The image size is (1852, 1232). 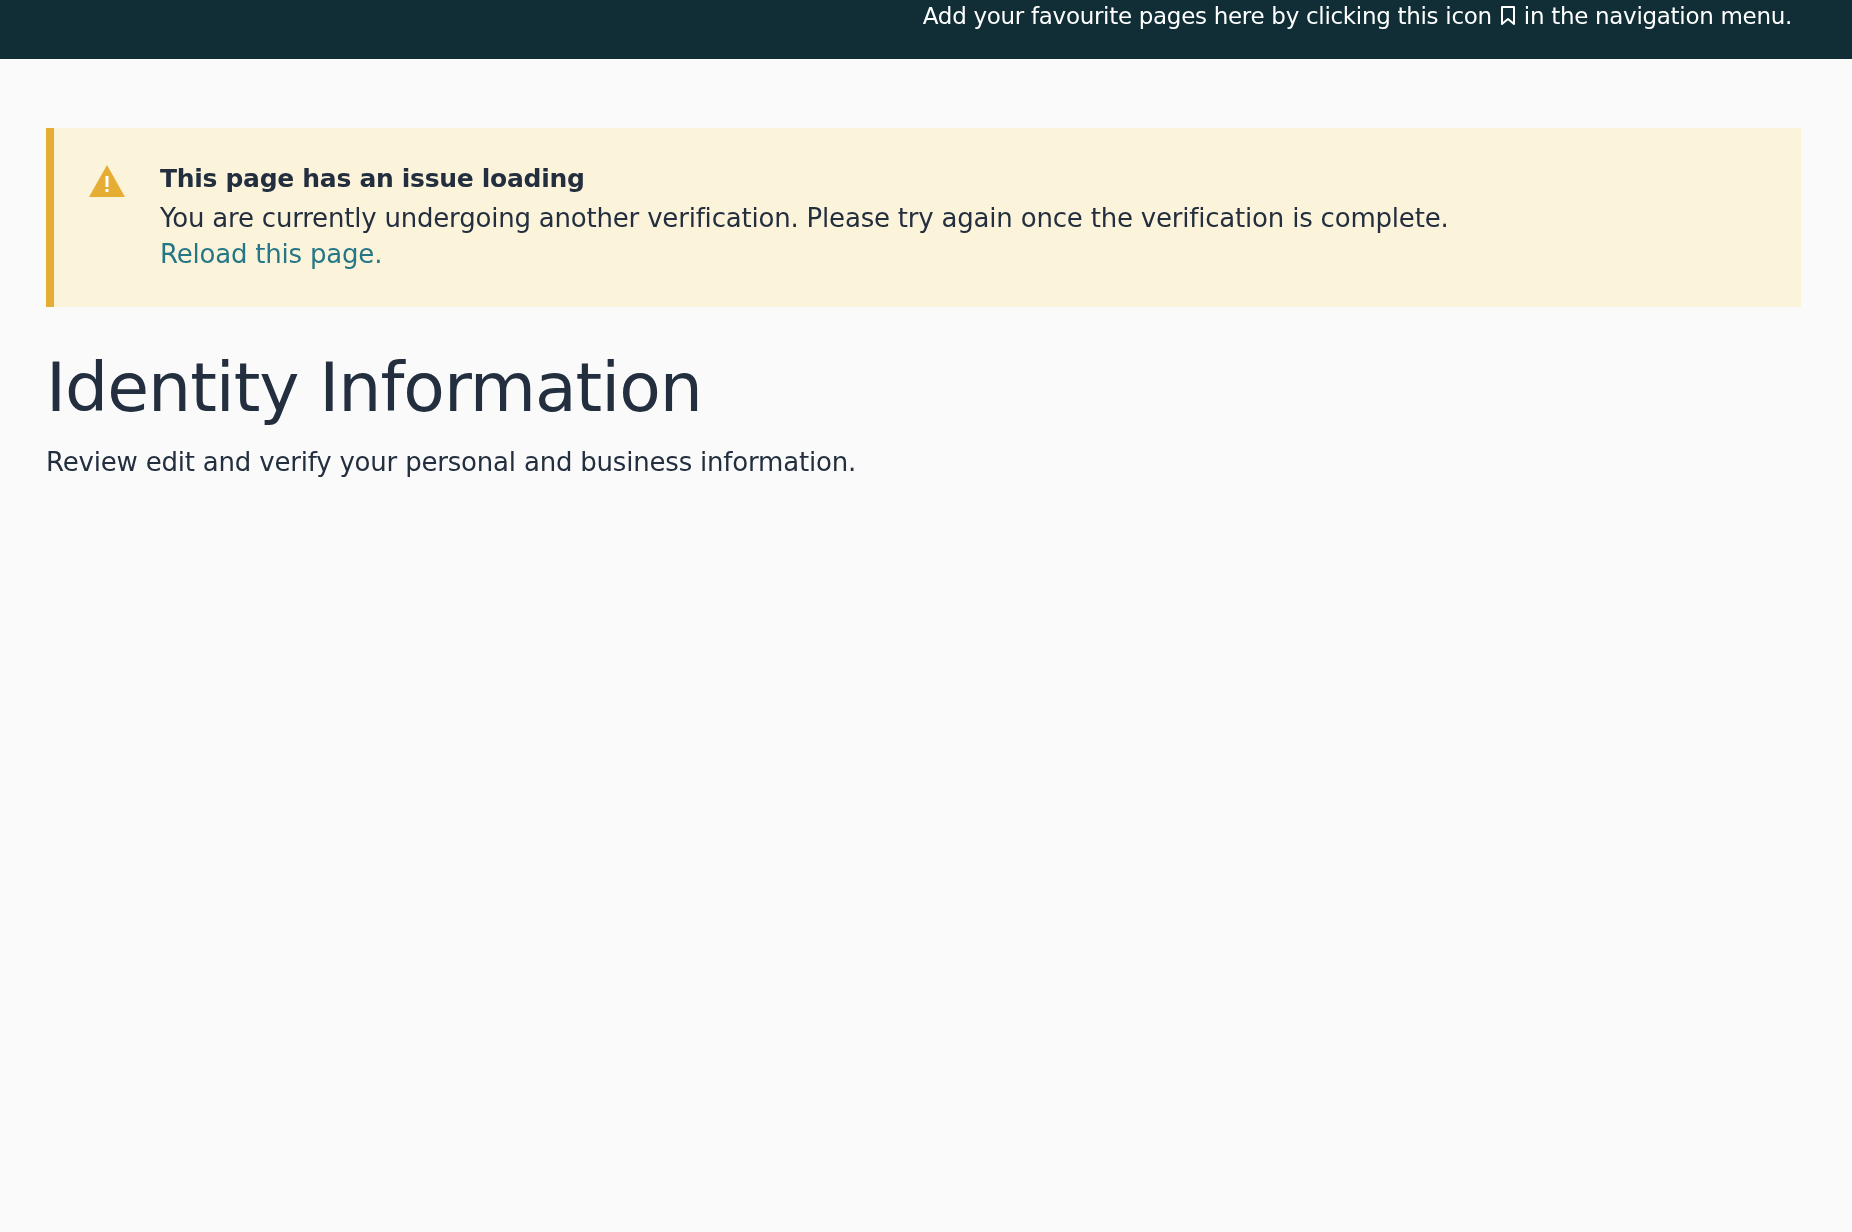 What do you see at coordinates (451, 462) in the screenshot?
I see `page-subtitle: Review edit and verify your personal and business information.` at bounding box center [451, 462].